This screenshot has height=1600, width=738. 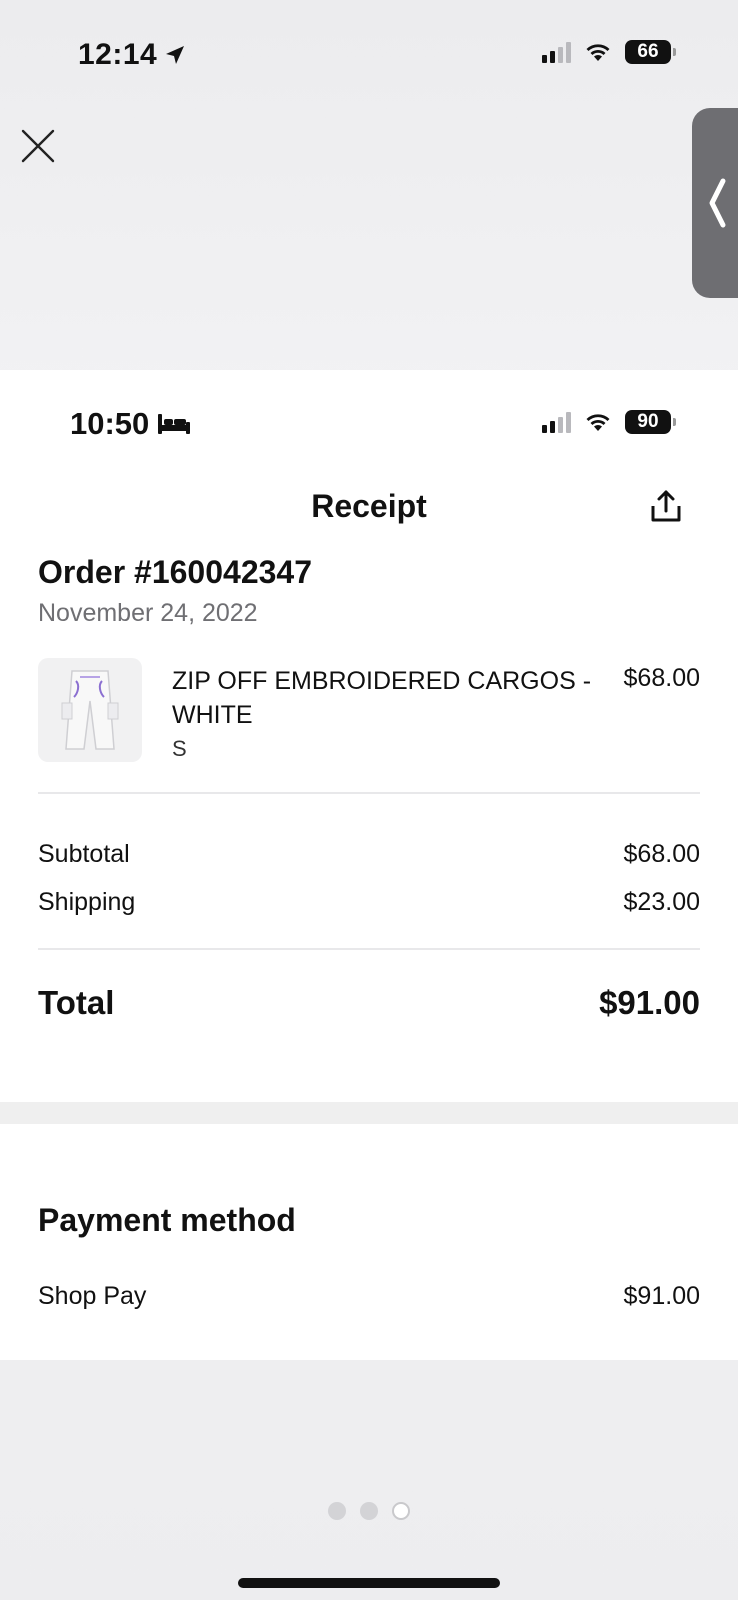 I want to click on total-value: $91.00, so click(x=649, y=1002).